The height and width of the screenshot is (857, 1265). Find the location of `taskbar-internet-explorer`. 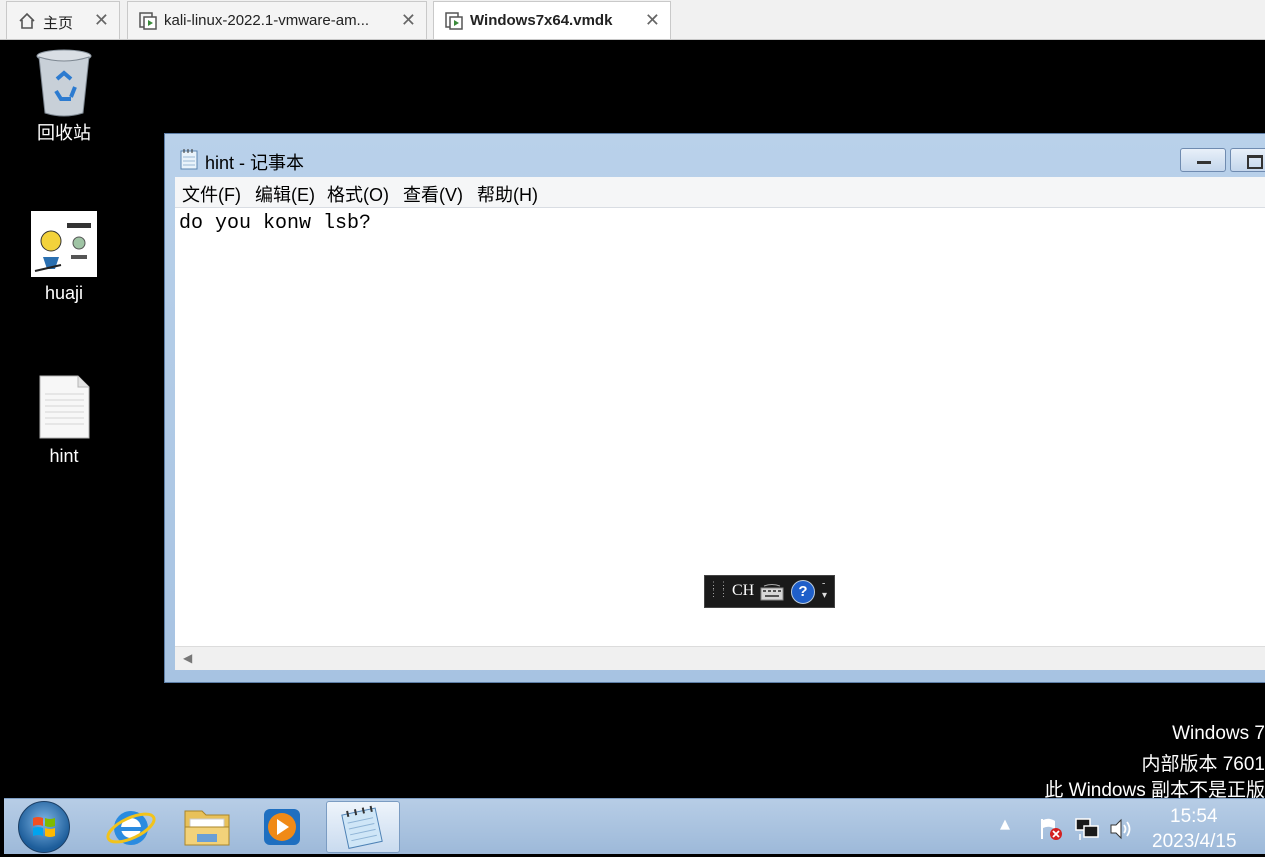

taskbar-internet-explorer is located at coordinates (131, 827).